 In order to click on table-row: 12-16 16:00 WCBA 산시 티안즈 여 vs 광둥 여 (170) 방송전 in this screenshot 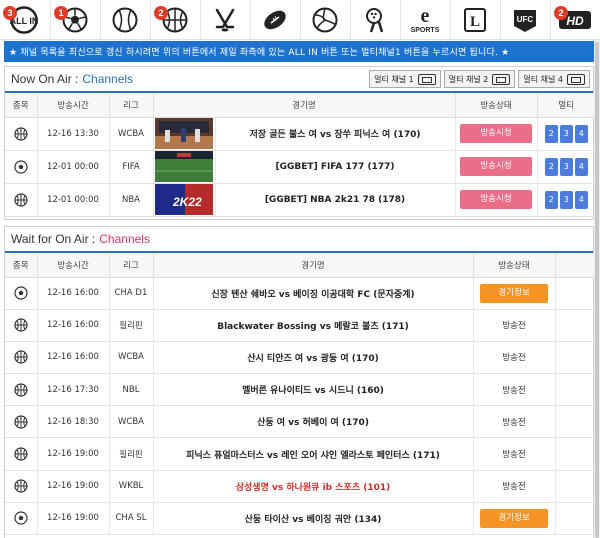, I will do `click(300, 358)`.